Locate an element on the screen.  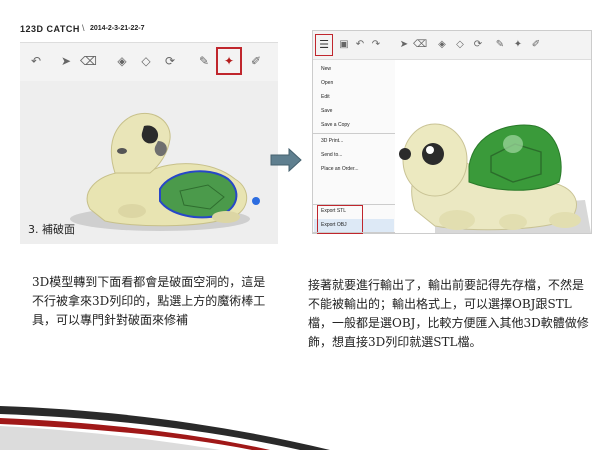
menu-item-new: New is located at coordinates (326, 69).